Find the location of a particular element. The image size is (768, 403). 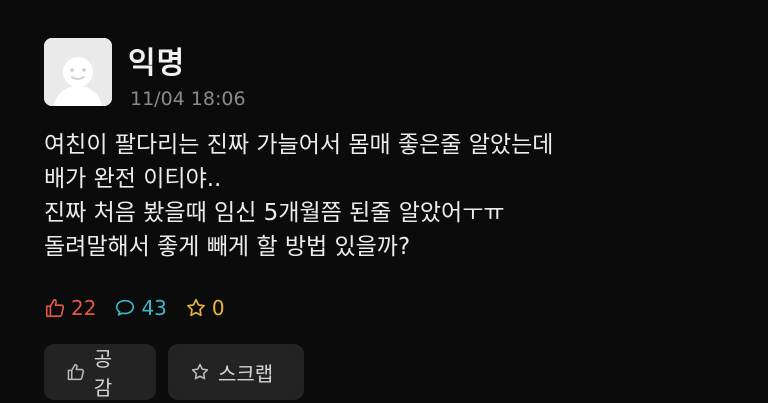

like-count-stat: 22 is located at coordinates (70, 308).